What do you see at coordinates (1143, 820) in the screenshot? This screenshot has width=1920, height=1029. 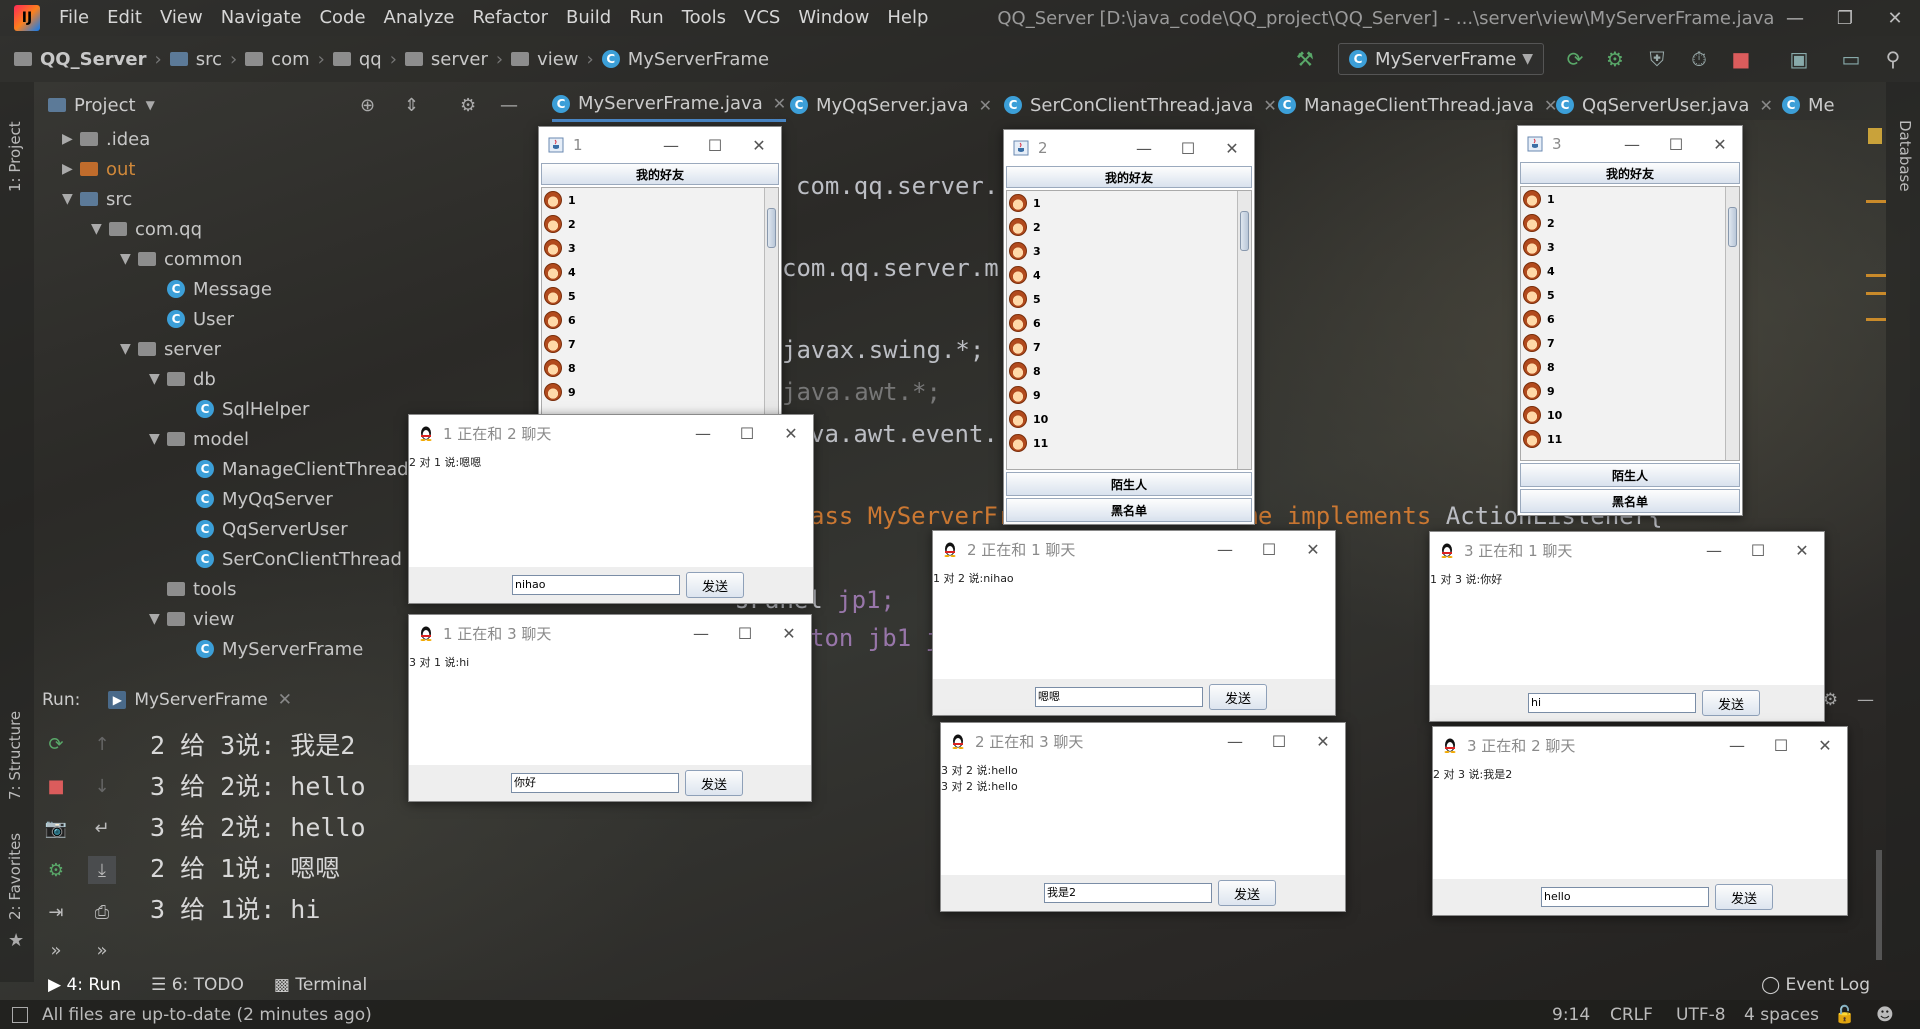 I see `chat-message-area: 3 对 2 说:hello 3 对 2 说:hello` at bounding box center [1143, 820].